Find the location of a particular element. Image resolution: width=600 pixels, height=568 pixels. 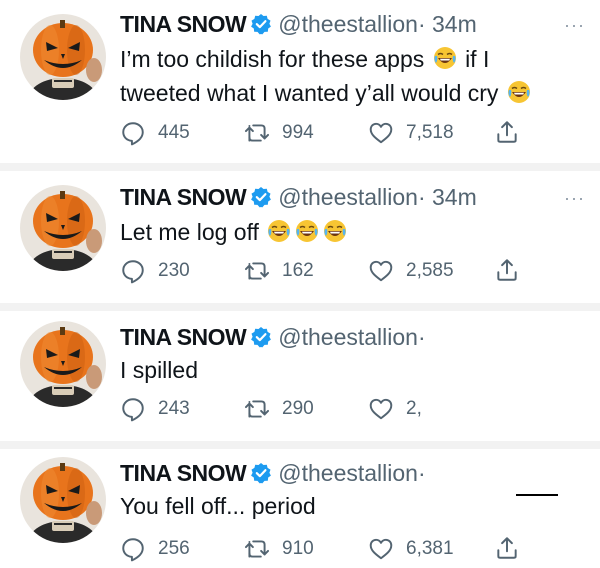

tweet-text-line: You fell off... period is located at coordinates (218, 506).